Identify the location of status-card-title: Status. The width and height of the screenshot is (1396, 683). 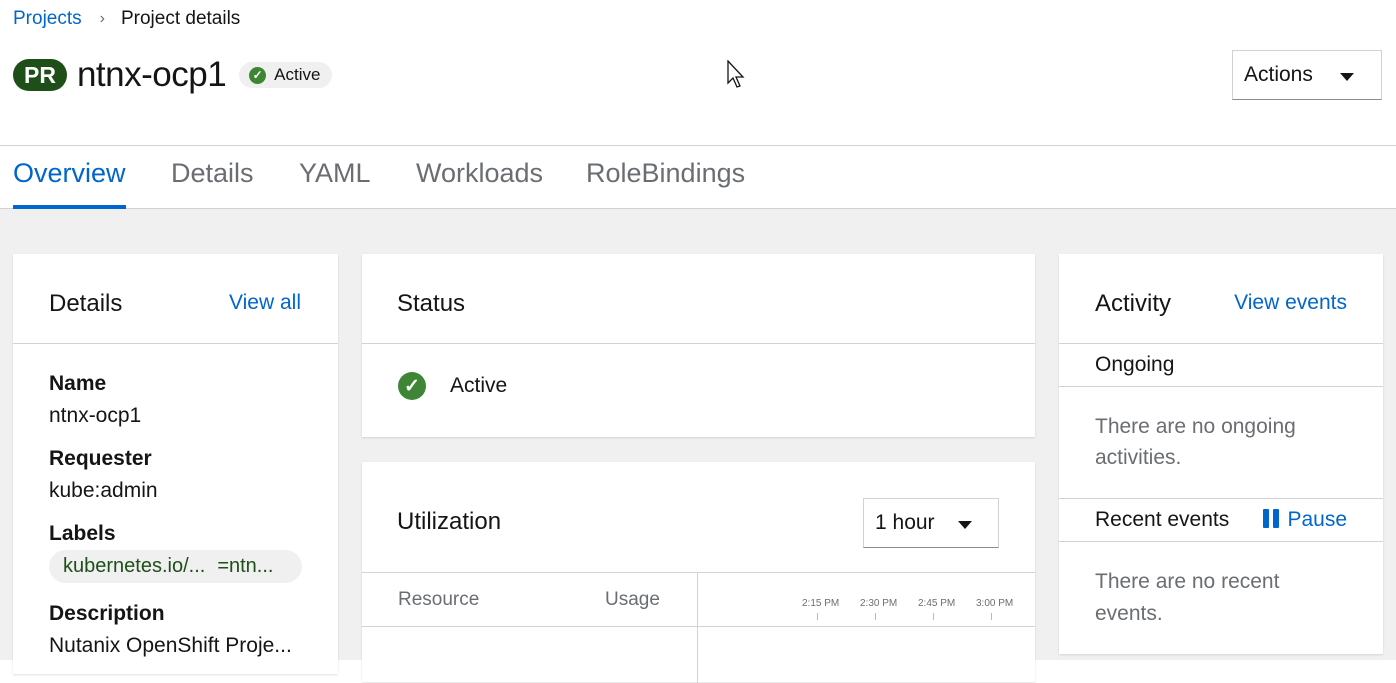
(431, 303).